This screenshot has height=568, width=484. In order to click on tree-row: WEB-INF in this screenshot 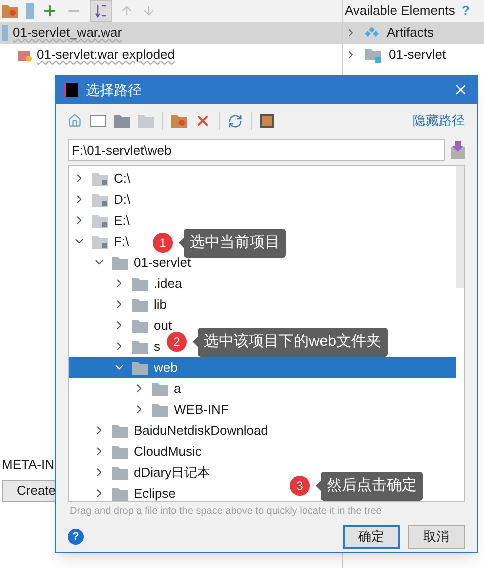, I will do `click(152, 409)`.